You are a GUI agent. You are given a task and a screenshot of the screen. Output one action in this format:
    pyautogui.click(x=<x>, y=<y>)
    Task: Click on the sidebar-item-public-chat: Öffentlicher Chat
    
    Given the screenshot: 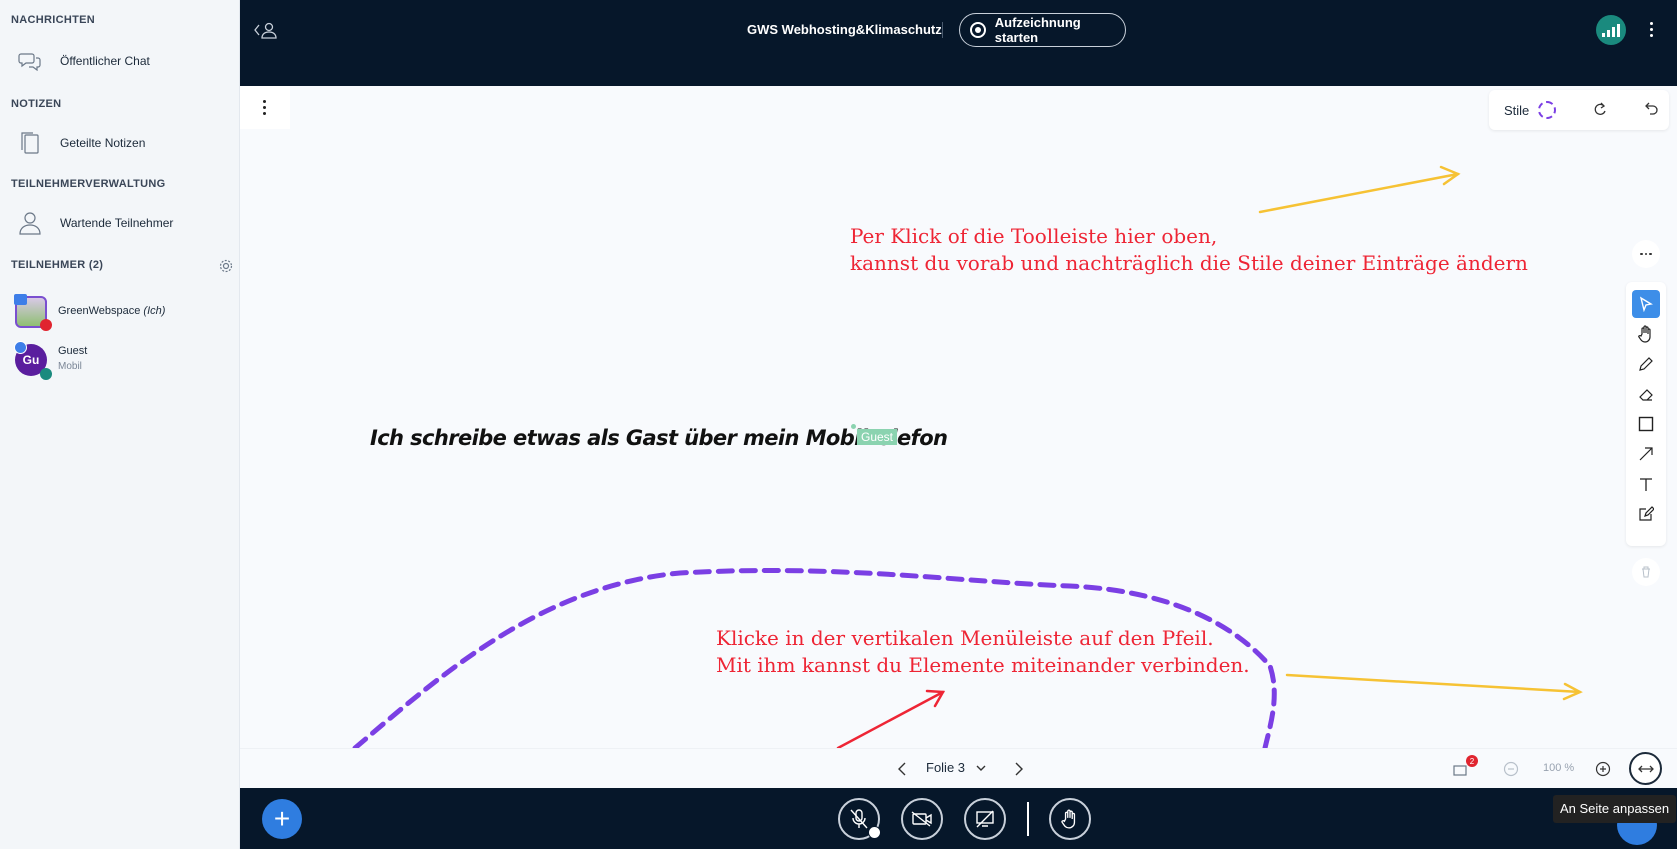 What is the action you would take?
    pyautogui.click(x=120, y=61)
    